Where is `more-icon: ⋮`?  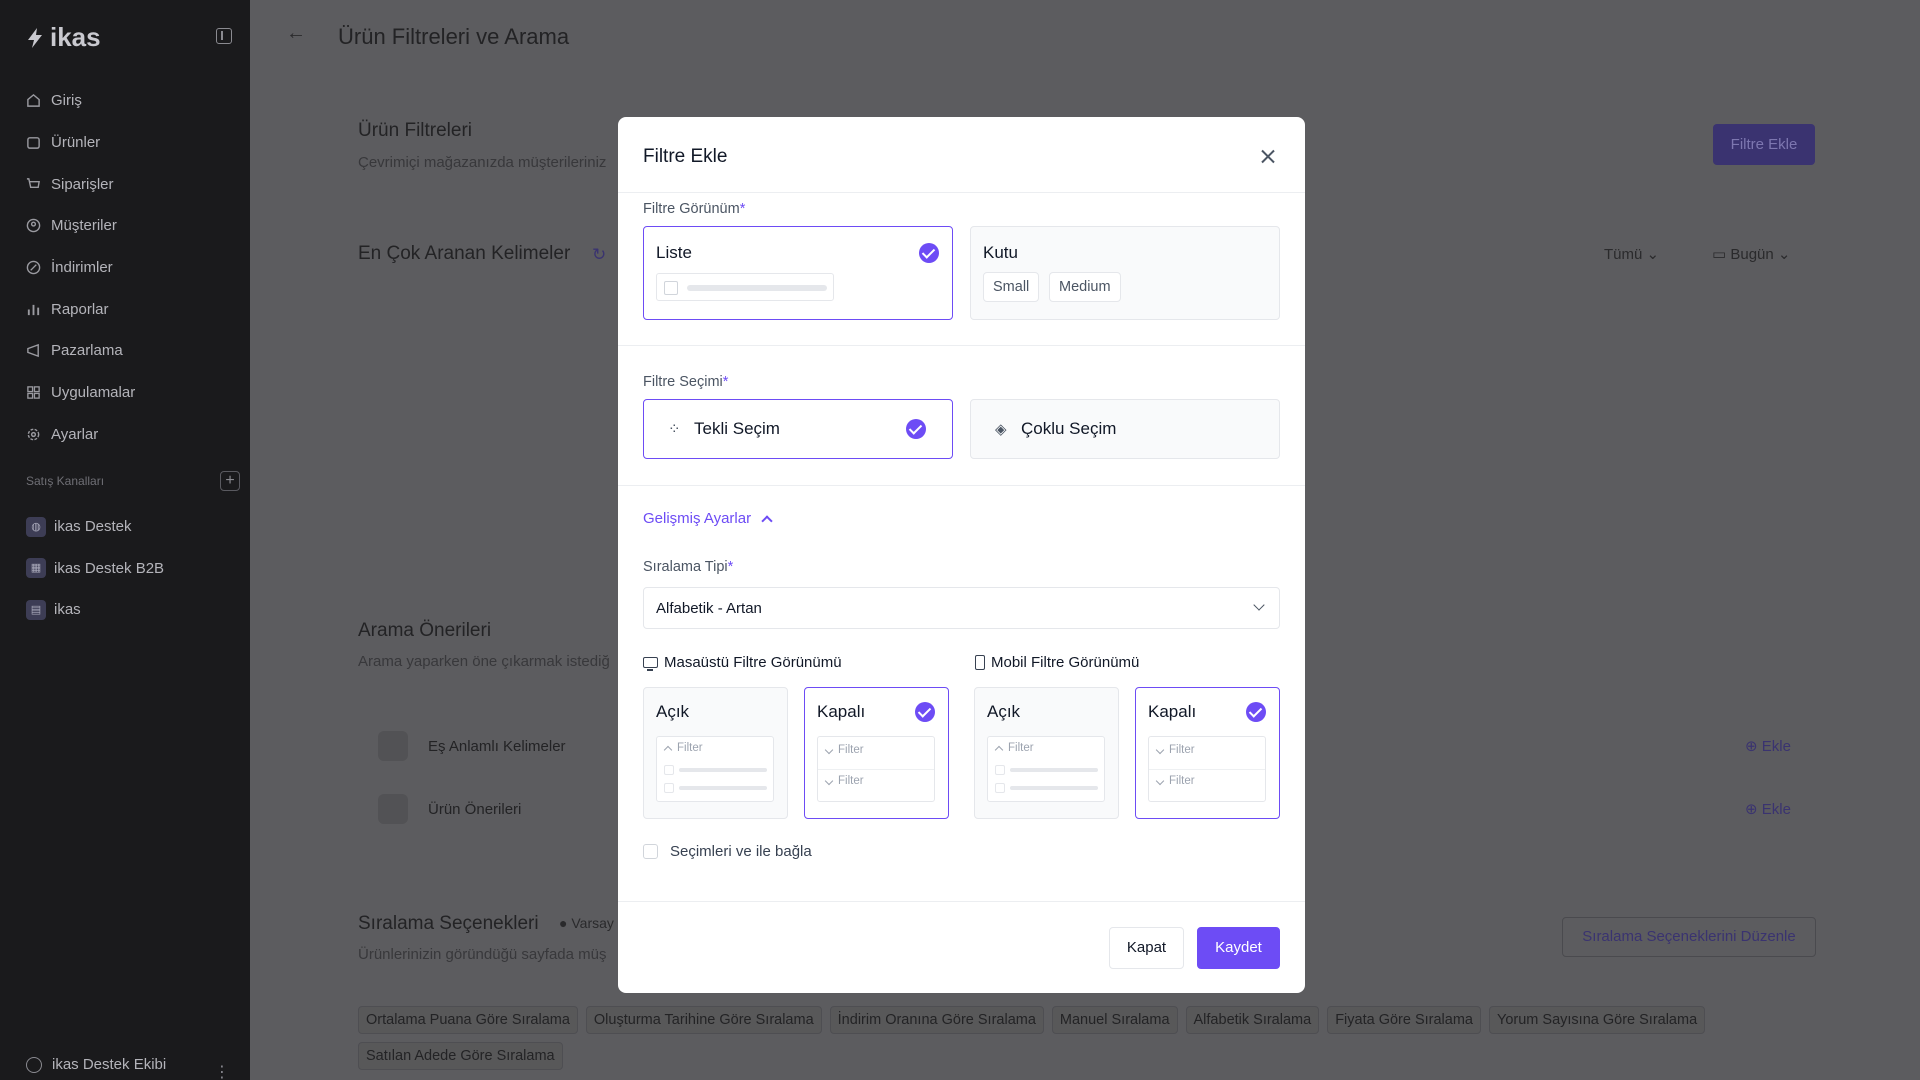
more-icon: ⋮ is located at coordinates (222, 1071).